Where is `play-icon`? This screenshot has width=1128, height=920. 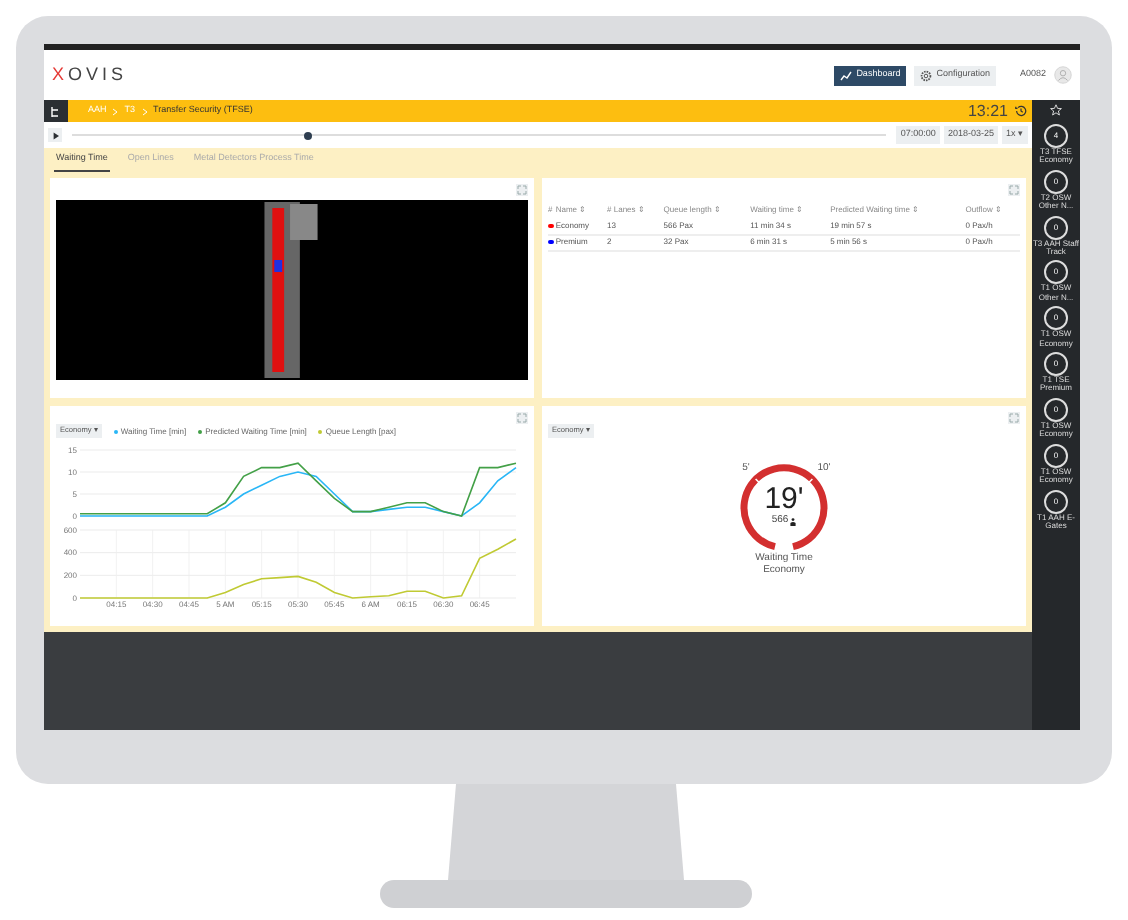
play-icon is located at coordinates (55, 135).